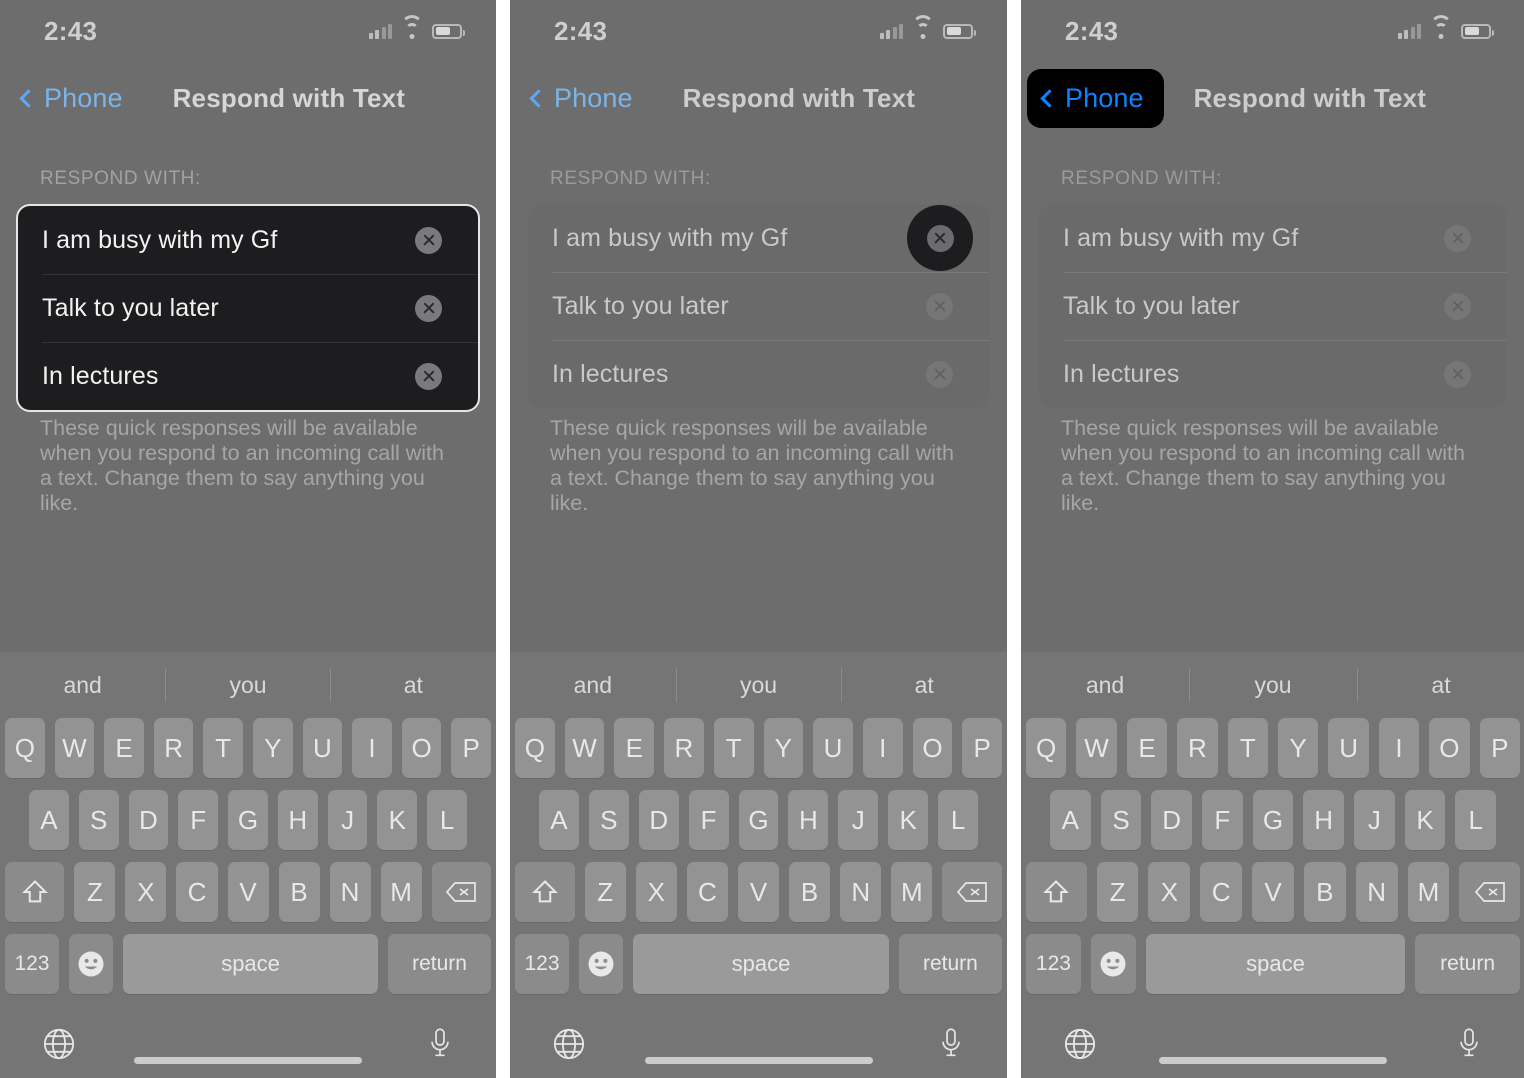 The width and height of the screenshot is (1524, 1078). I want to click on numbers-key: 123, so click(32, 964).